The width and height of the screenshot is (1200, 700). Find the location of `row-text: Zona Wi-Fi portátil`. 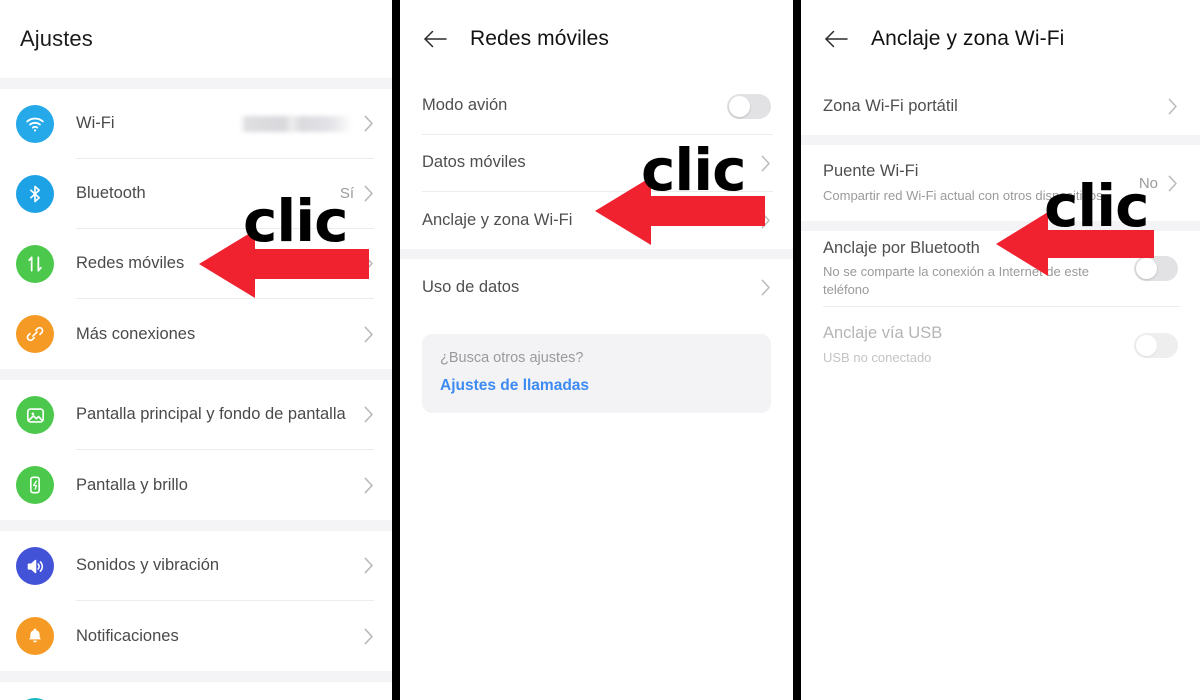

row-text: Zona Wi-Fi portátil is located at coordinates (995, 106).